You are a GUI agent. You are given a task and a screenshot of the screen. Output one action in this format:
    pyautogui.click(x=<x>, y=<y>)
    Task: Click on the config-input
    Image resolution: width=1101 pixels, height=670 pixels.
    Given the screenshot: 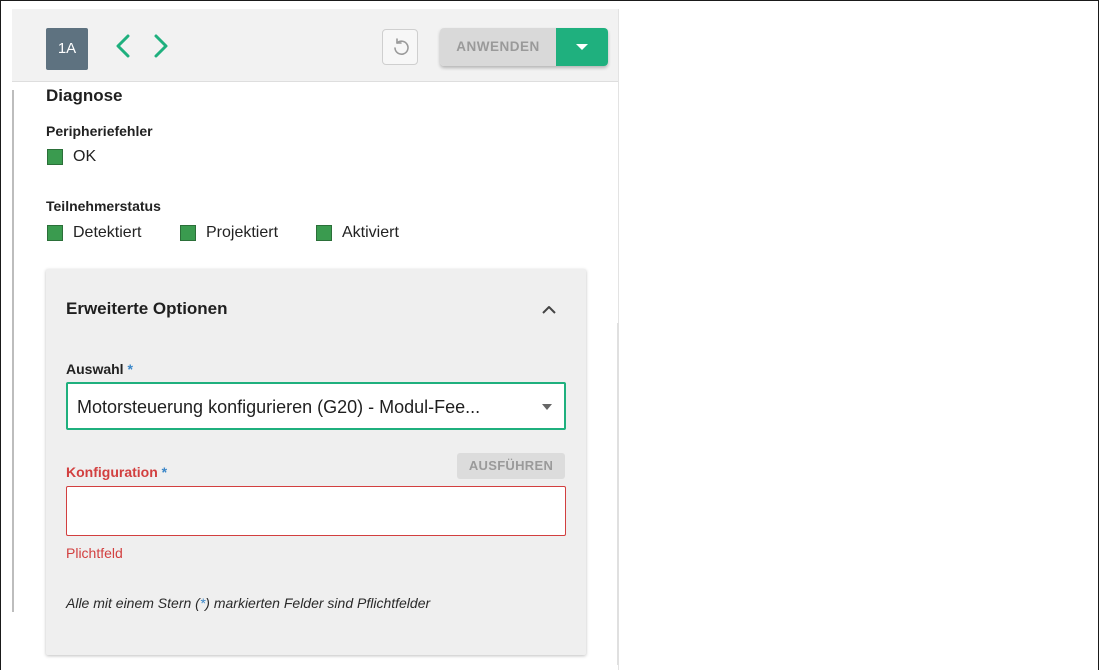 What is the action you would take?
    pyautogui.click(x=316, y=511)
    